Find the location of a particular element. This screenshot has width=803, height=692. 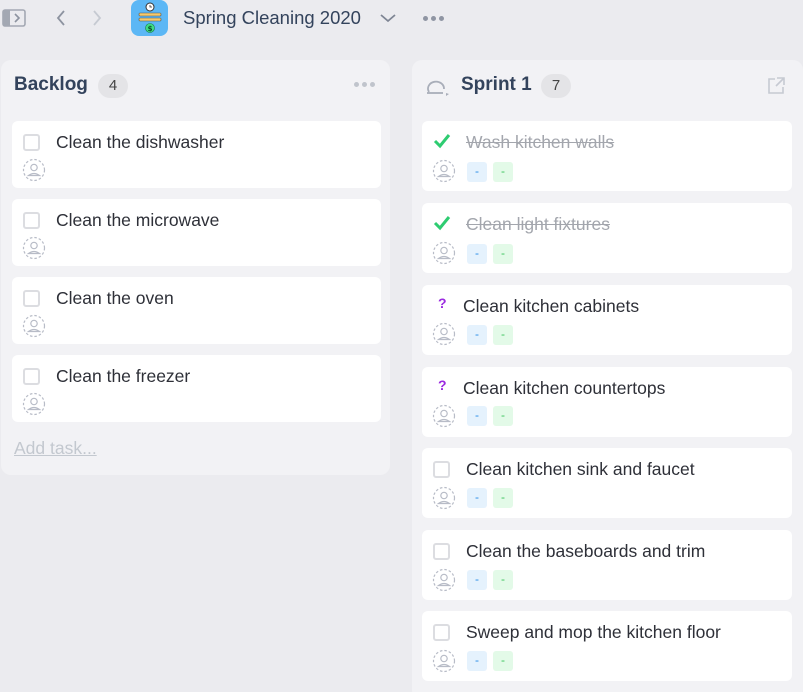

task-card: Clean light fixtures - - is located at coordinates (607, 238).